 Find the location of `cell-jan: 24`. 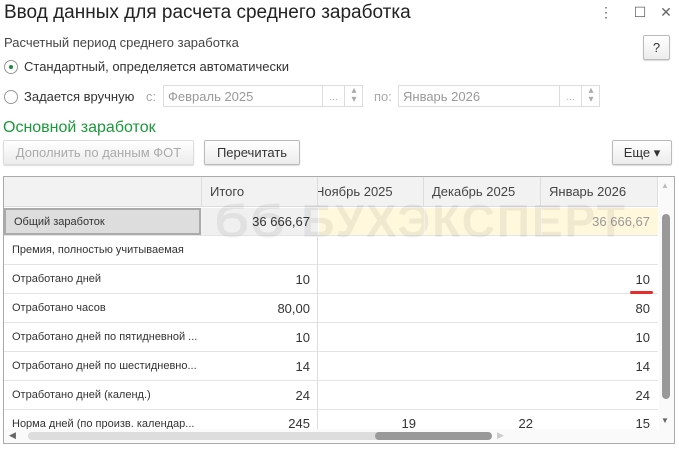

cell-jan: 24 is located at coordinates (599, 395).